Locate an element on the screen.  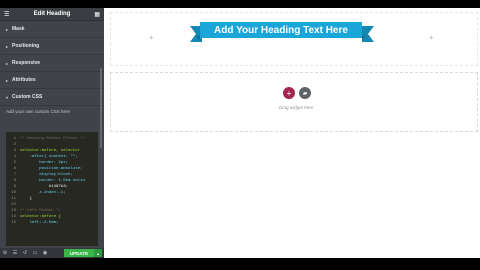
history-icon: ↺ is located at coordinates (25, 253).